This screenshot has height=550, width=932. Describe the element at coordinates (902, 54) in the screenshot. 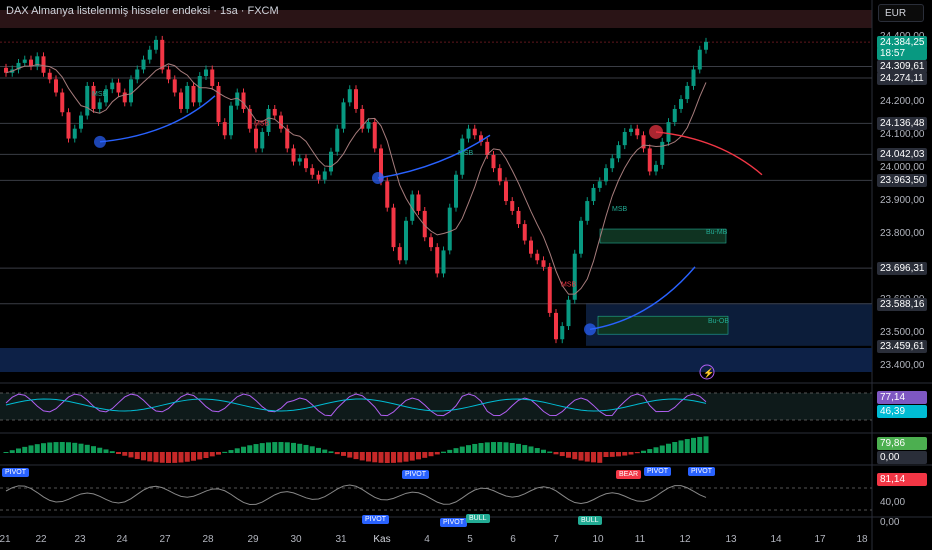

I see `price-label: 18:57` at that location.